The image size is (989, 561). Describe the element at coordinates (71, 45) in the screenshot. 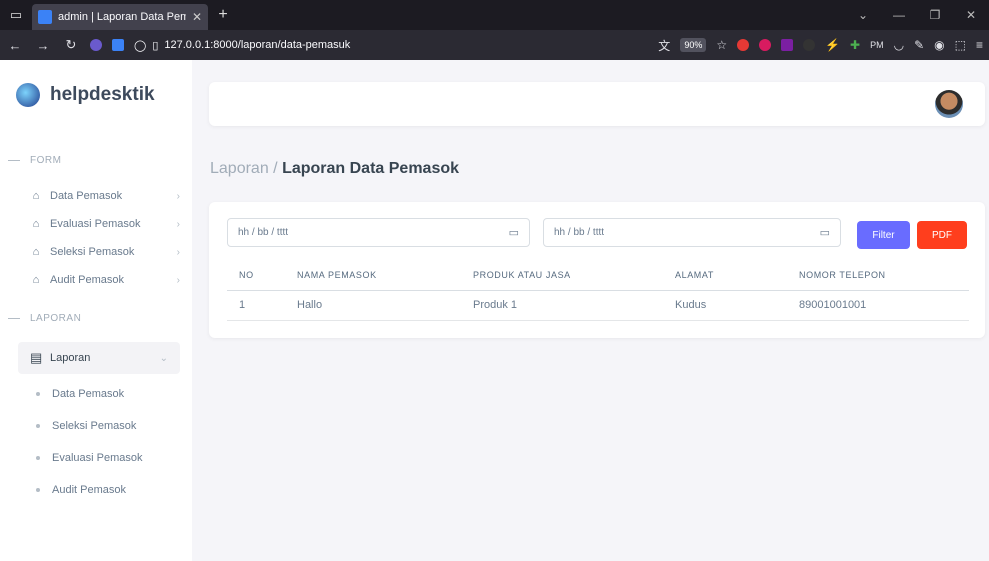

I see `reload-icon: ↻` at that location.